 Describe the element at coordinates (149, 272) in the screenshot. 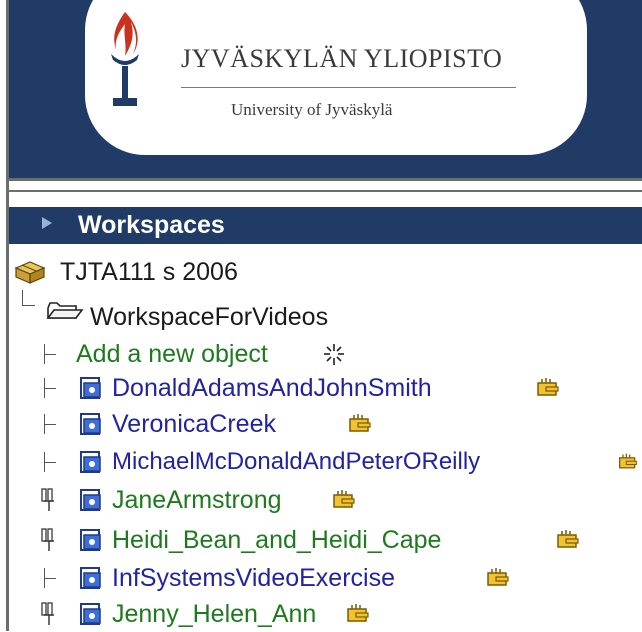

I see `course-title: TJTA111 s 2006` at that location.